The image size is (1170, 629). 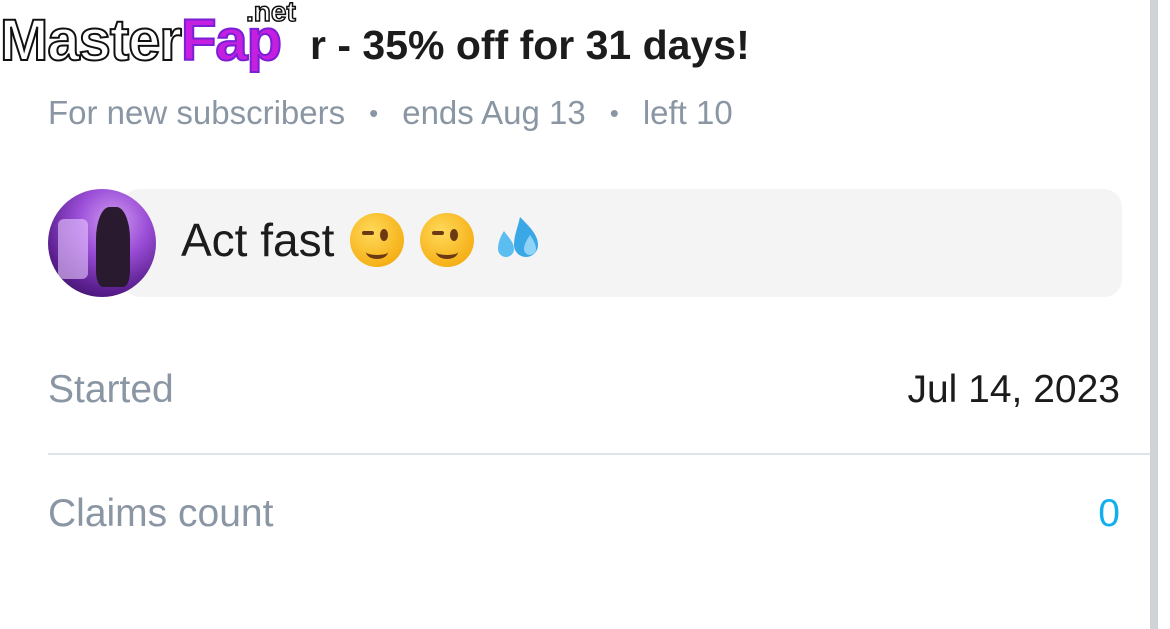 I want to click on watermark-master-text: Master, so click(x=91, y=40).